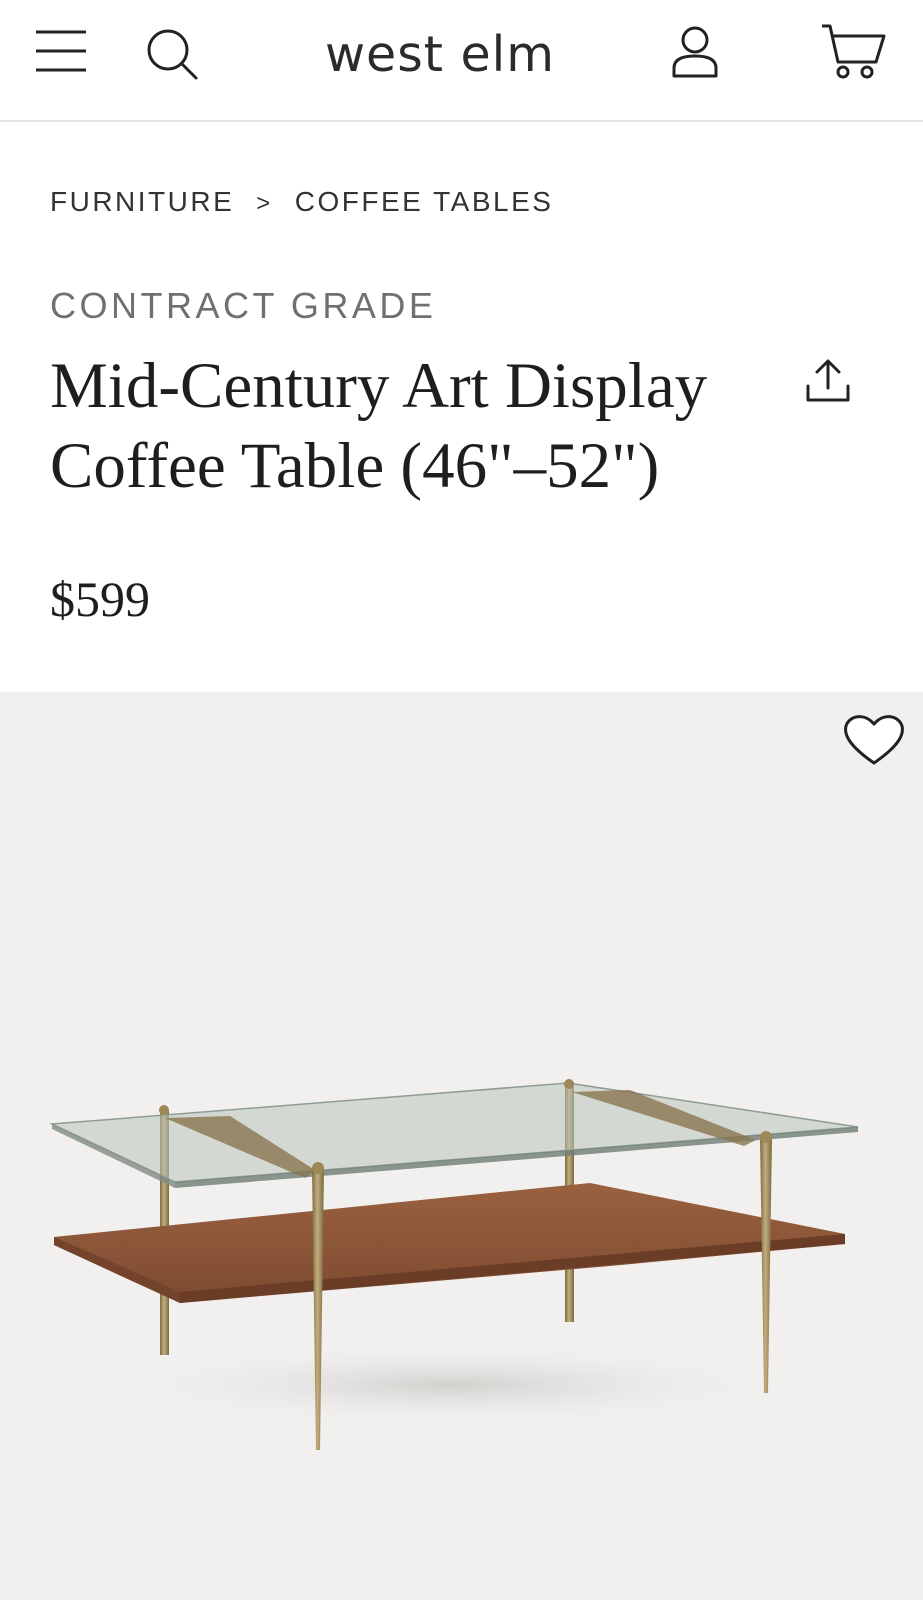 The image size is (923, 1600). I want to click on menu-icon, so click(61, 51).